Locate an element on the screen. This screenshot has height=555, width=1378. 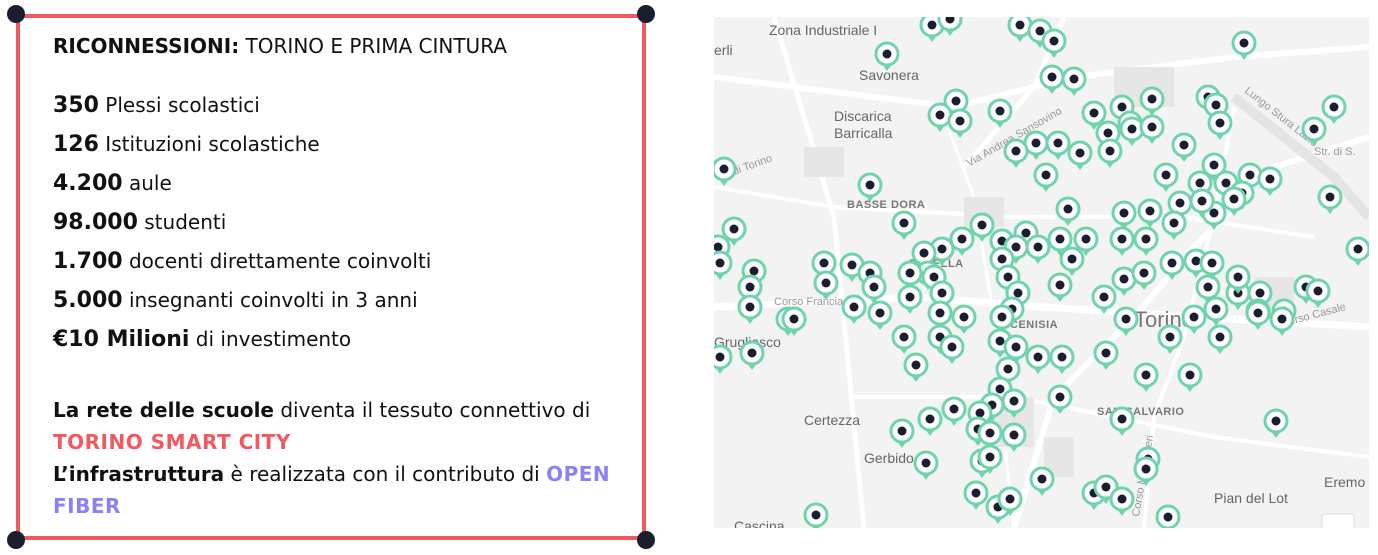
stat-item: 98.000 studenti is located at coordinates (242, 226).